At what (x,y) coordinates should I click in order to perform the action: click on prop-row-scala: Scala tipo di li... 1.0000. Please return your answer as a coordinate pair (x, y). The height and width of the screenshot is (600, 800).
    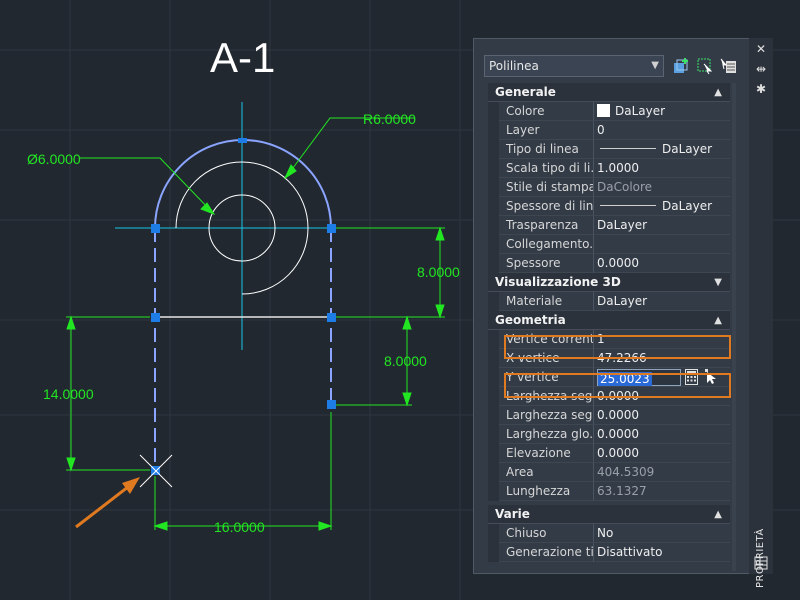
    Looking at the image, I should click on (609, 168).